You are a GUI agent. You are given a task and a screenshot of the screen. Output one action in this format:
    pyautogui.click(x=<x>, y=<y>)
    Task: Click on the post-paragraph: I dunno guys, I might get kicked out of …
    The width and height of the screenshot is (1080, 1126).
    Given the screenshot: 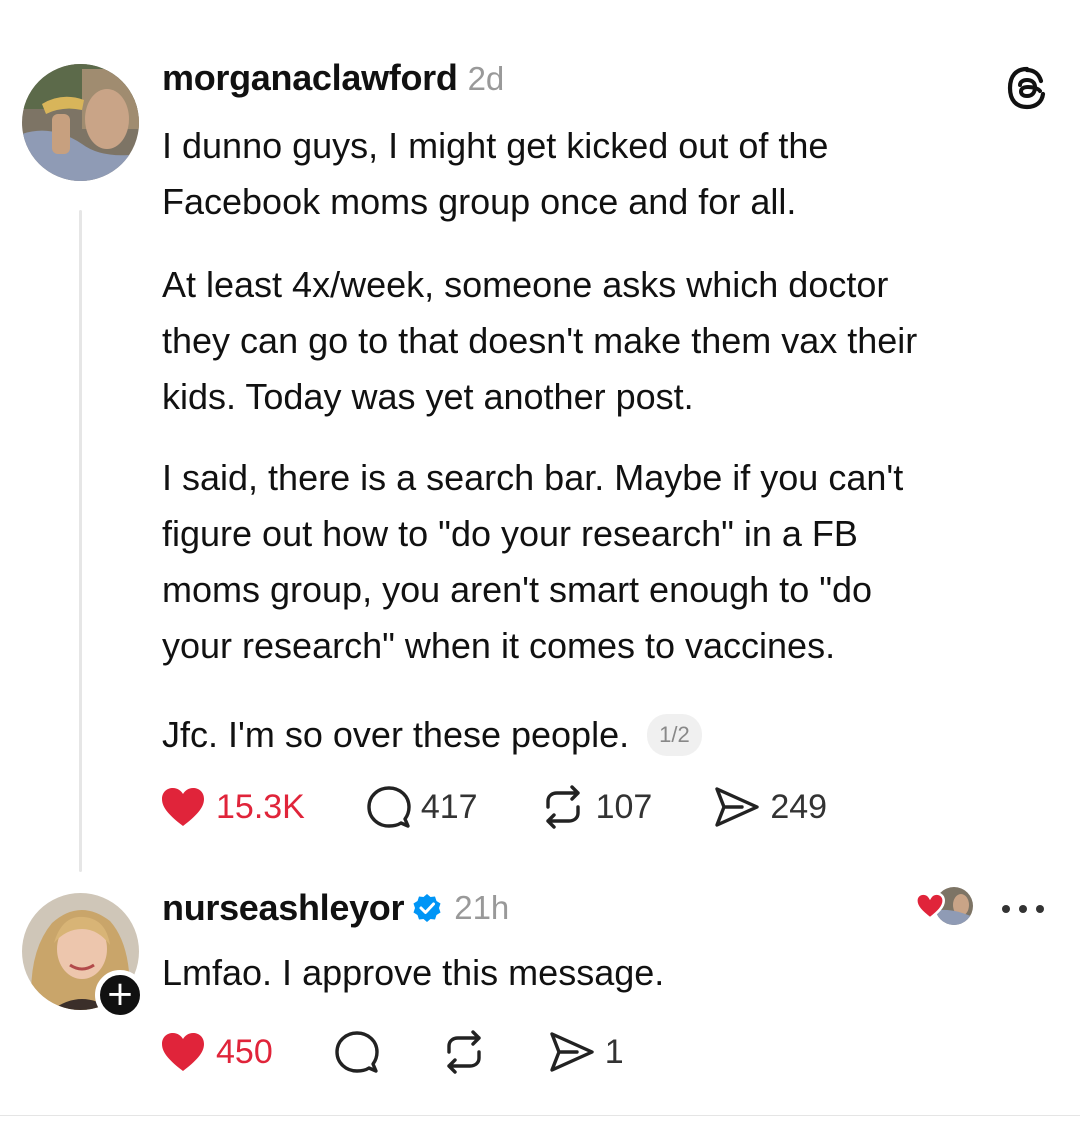 What is the action you would take?
    pyautogui.click(x=495, y=174)
    